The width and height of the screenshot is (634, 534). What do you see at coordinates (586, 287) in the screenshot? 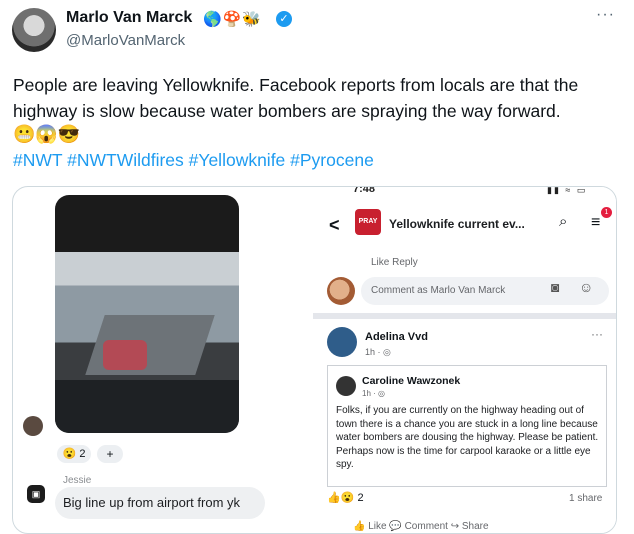
I see `emoji-icon: ☺` at bounding box center [586, 287].